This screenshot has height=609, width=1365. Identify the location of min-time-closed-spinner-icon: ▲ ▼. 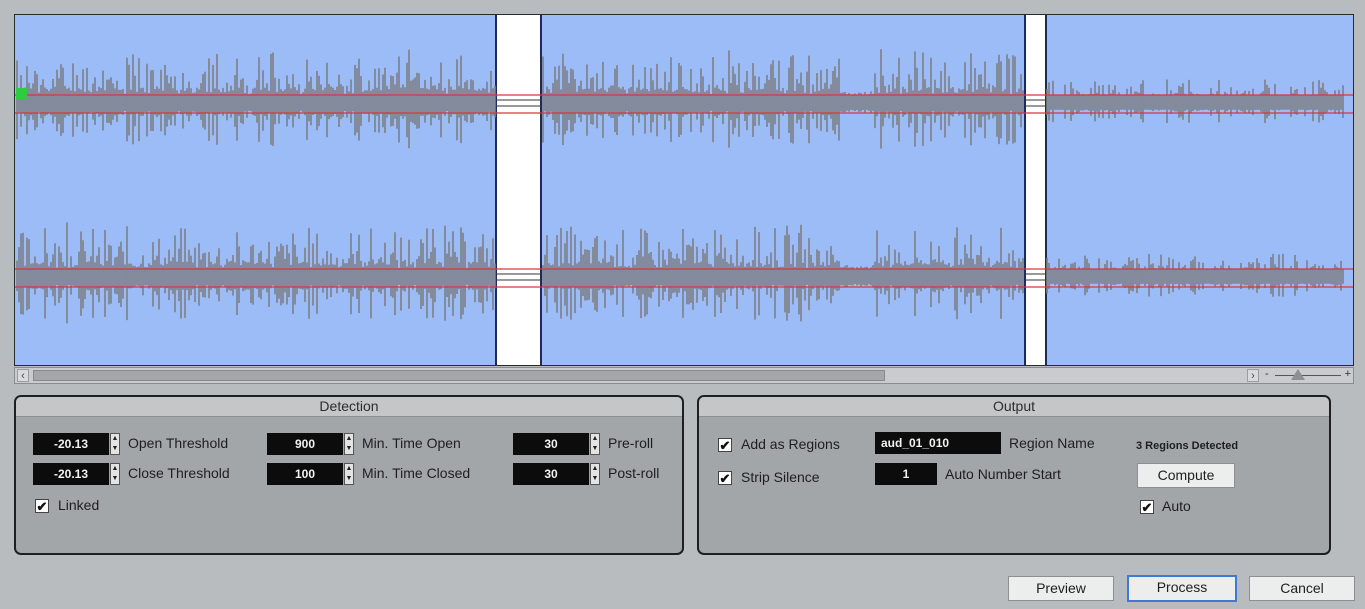
(349, 474).